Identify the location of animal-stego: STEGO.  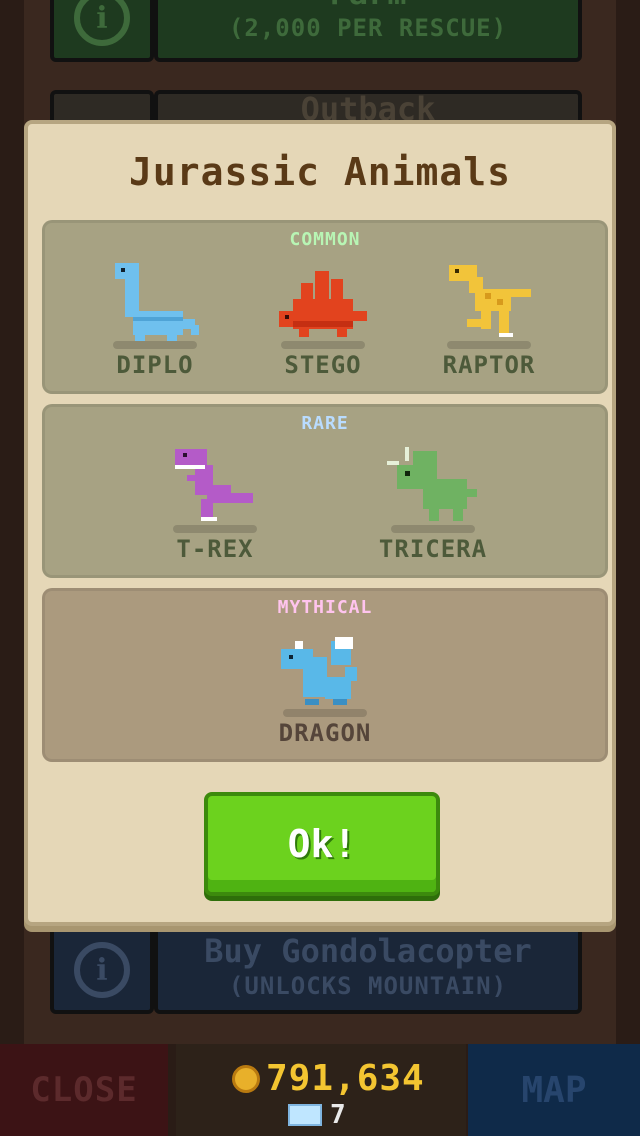
(323, 321).